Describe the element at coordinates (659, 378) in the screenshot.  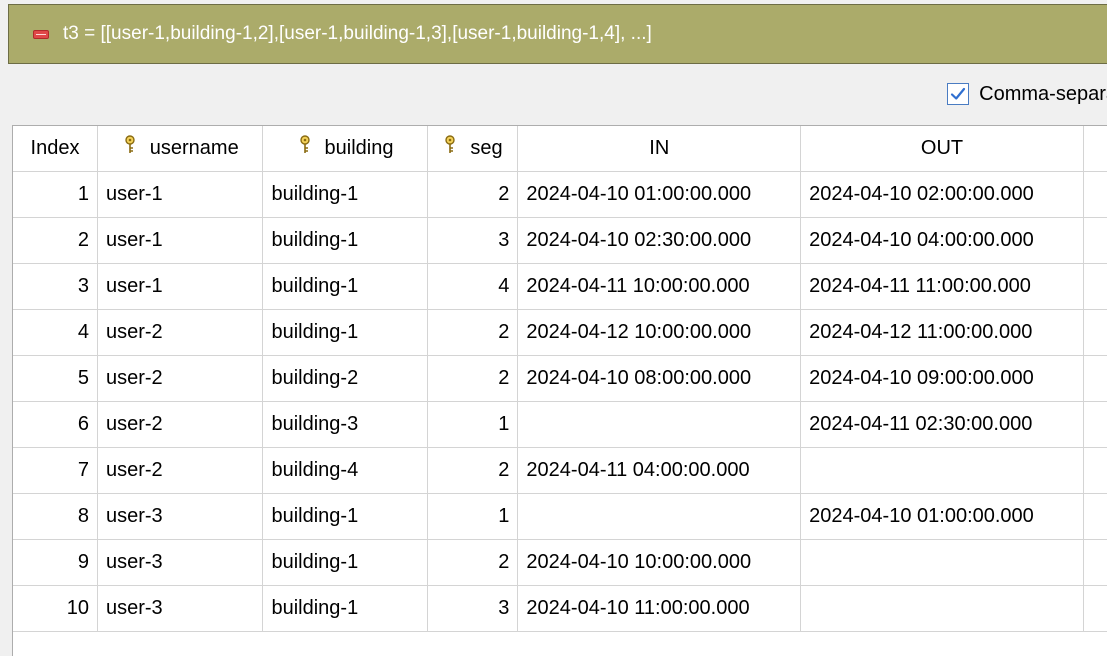
I see `cell-in: 2024-04-10 08:00:00.000` at that location.